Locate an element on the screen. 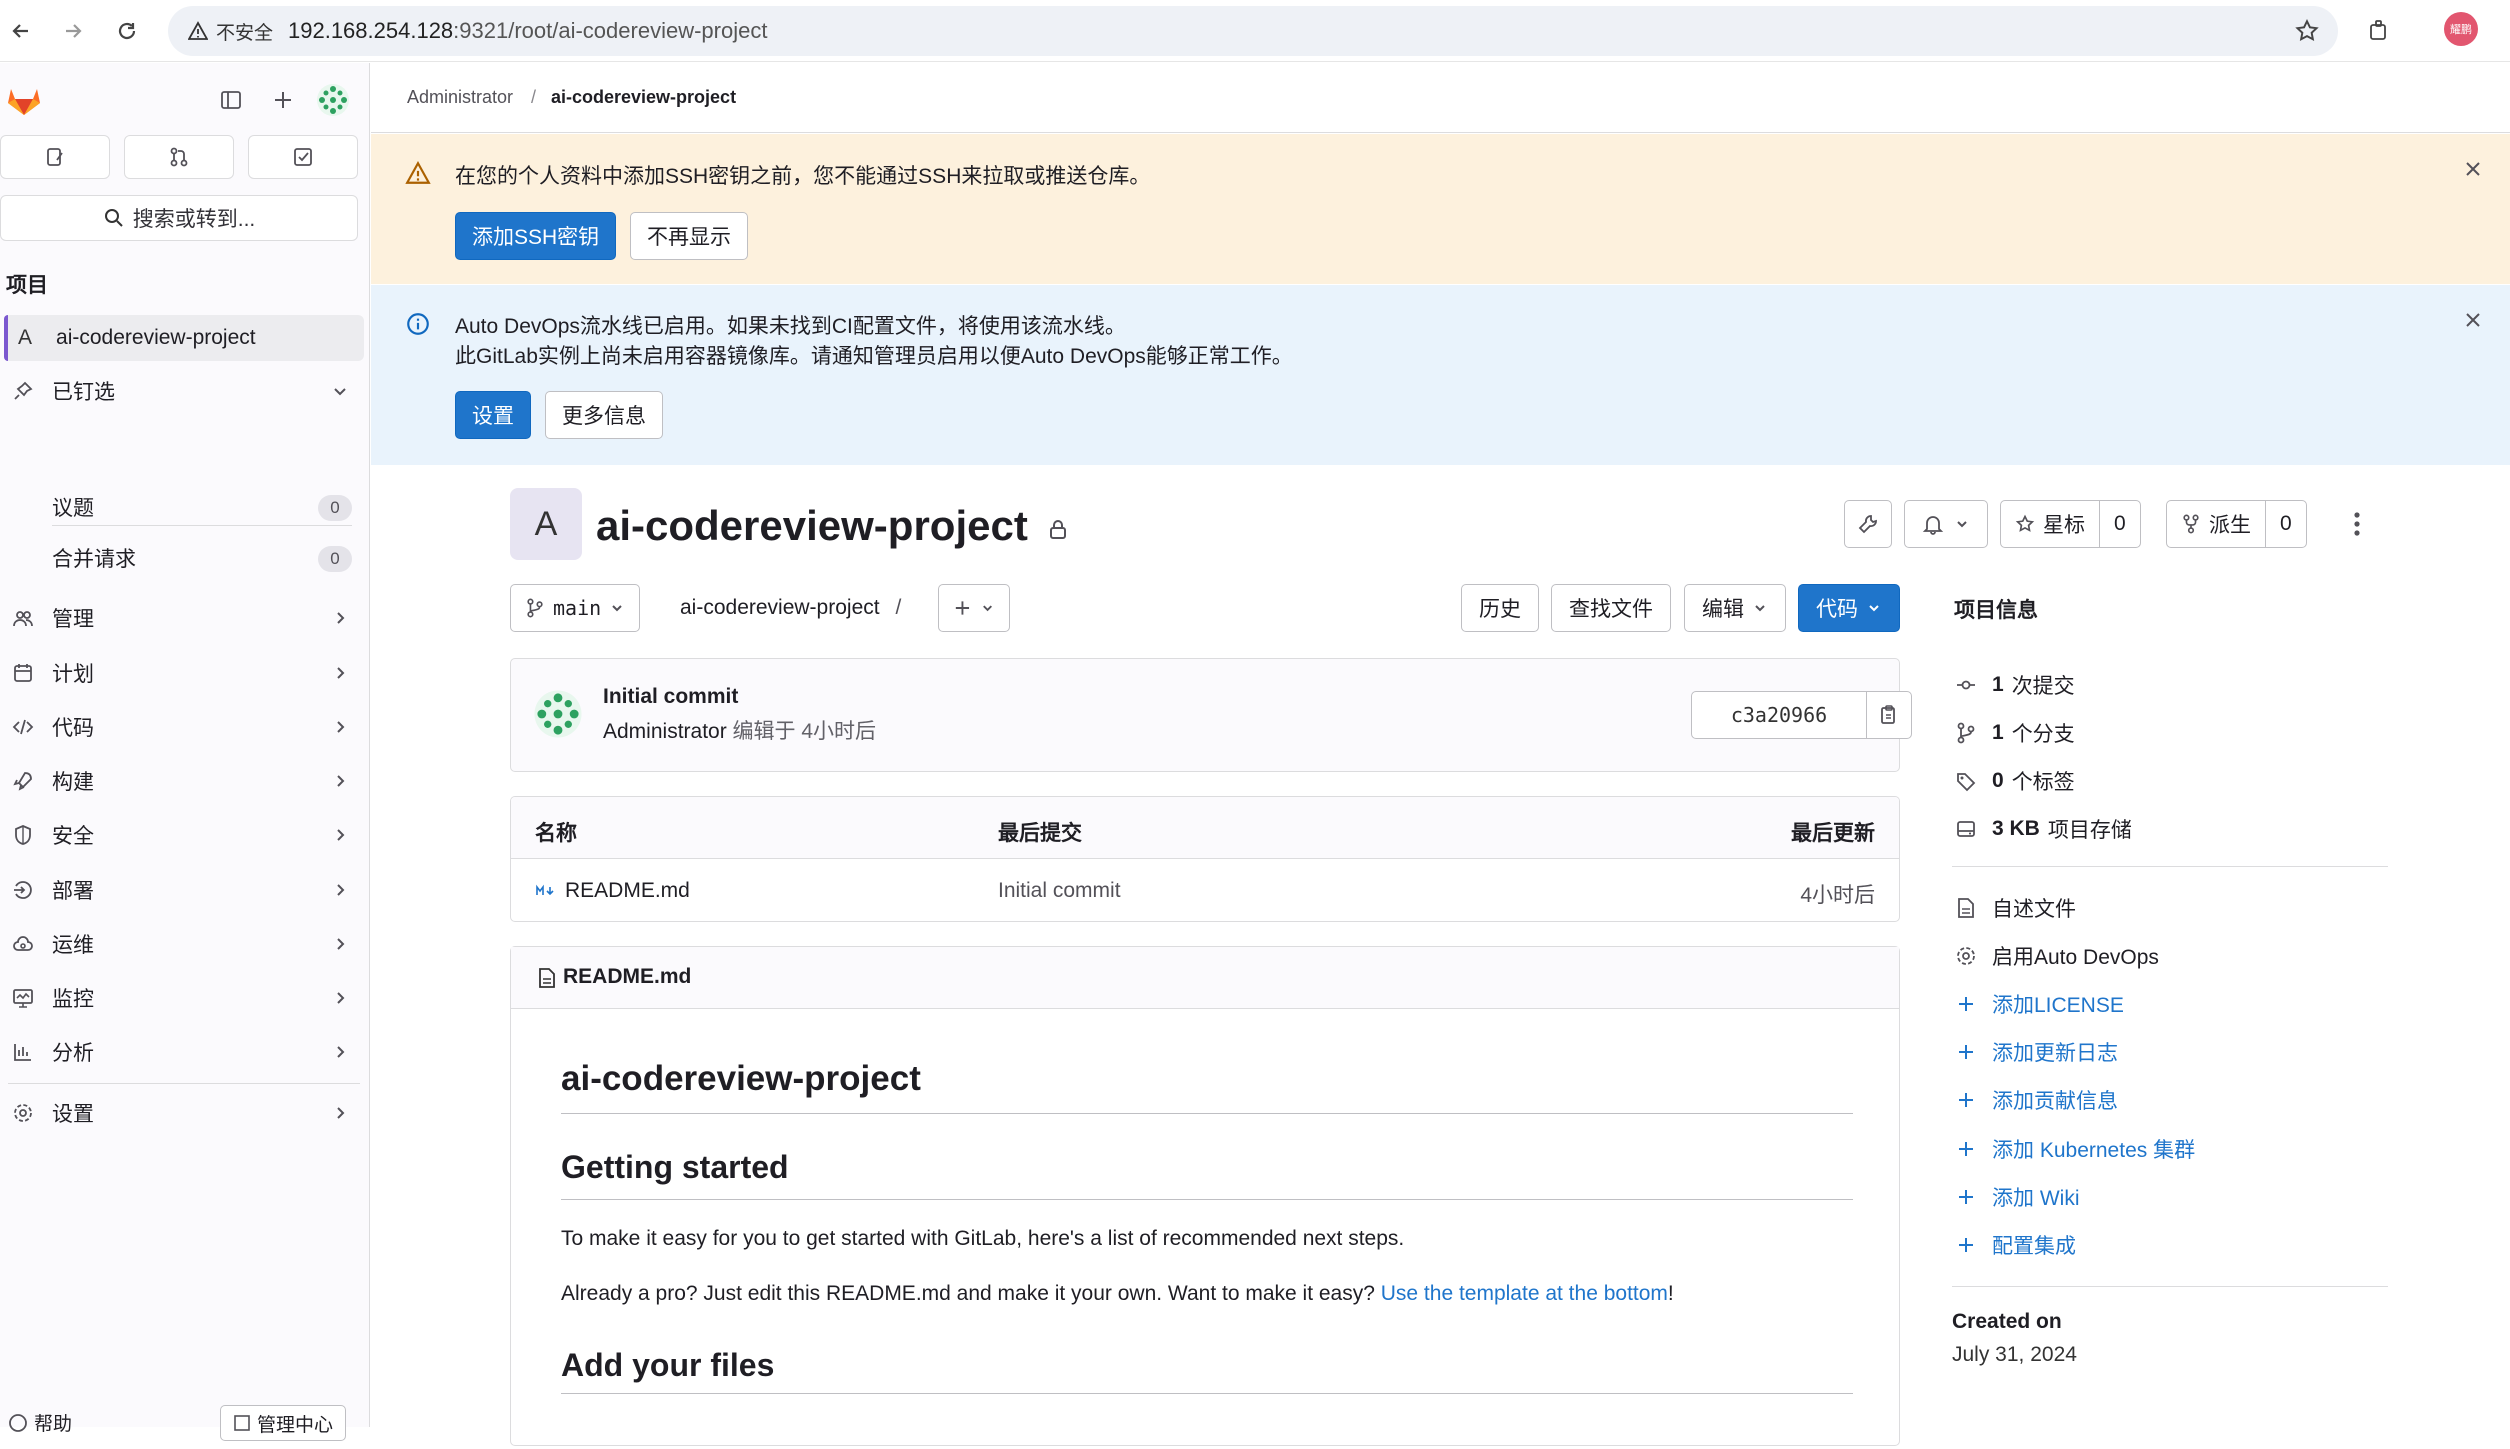  breadcrumb-current: ai-codereview-project is located at coordinates (643, 97).